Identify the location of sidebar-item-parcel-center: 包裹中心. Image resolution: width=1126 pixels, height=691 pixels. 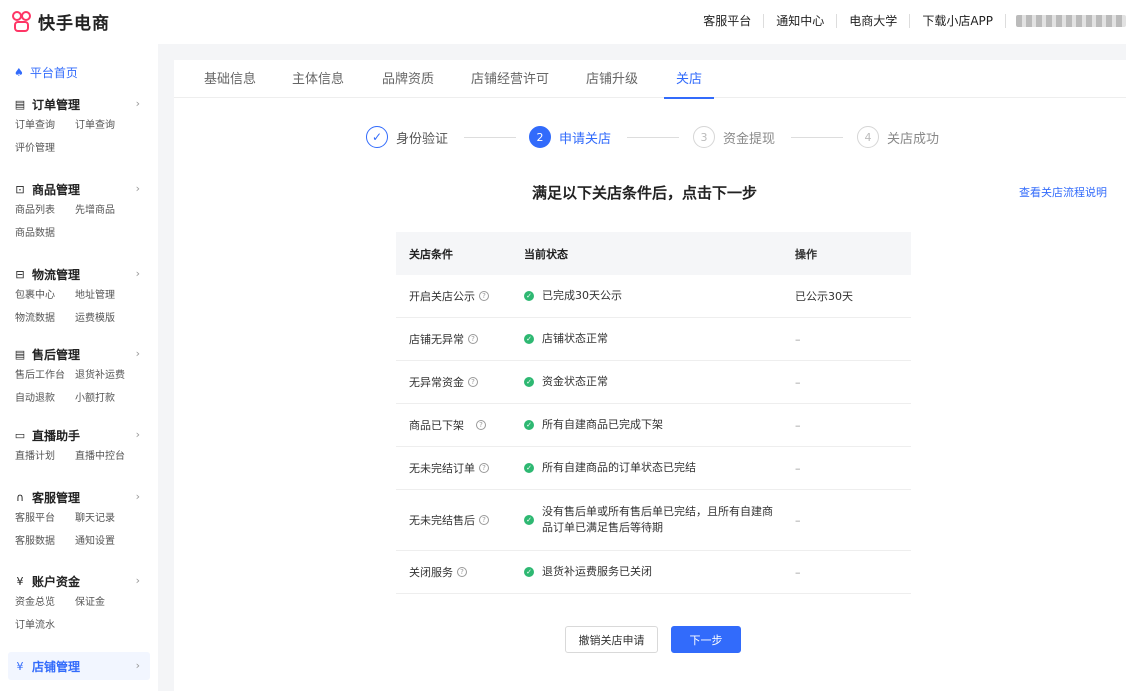
(45, 295).